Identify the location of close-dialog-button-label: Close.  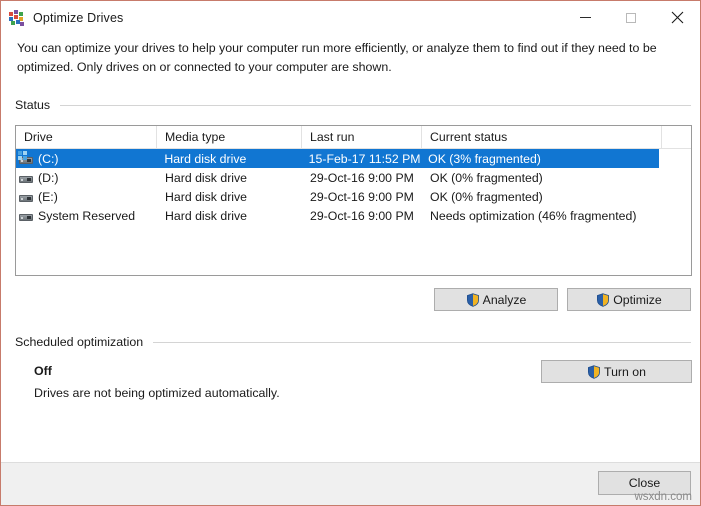
(644, 483).